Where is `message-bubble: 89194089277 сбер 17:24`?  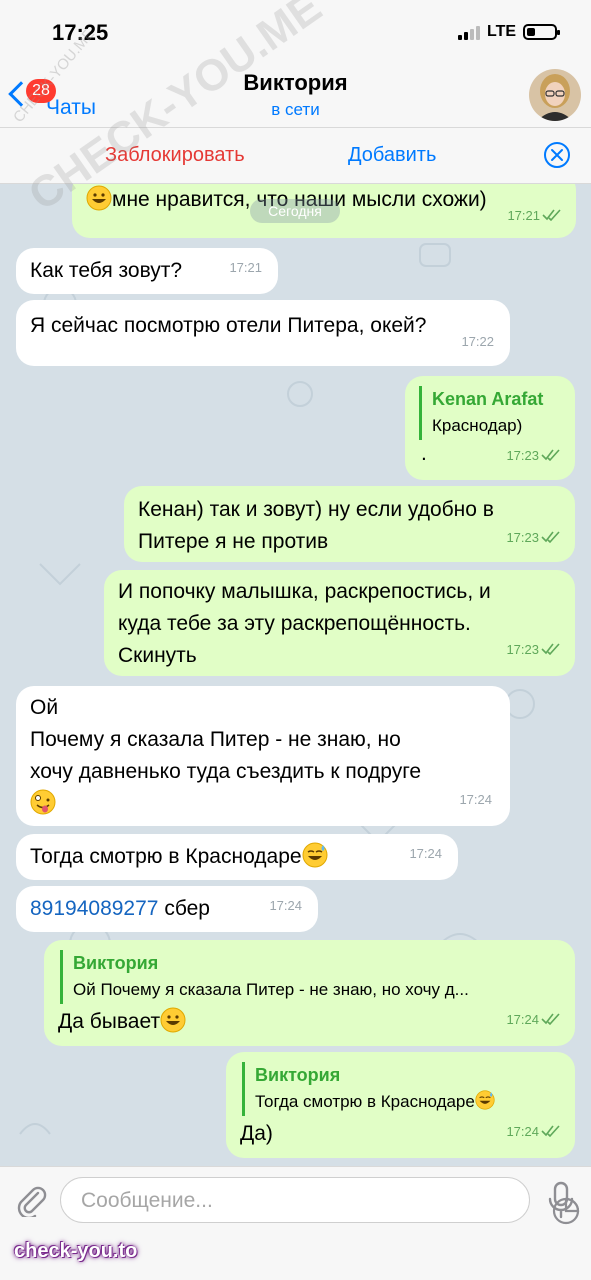
message-bubble: 89194089277 сбер 17:24 is located at coordinates (167, 909).